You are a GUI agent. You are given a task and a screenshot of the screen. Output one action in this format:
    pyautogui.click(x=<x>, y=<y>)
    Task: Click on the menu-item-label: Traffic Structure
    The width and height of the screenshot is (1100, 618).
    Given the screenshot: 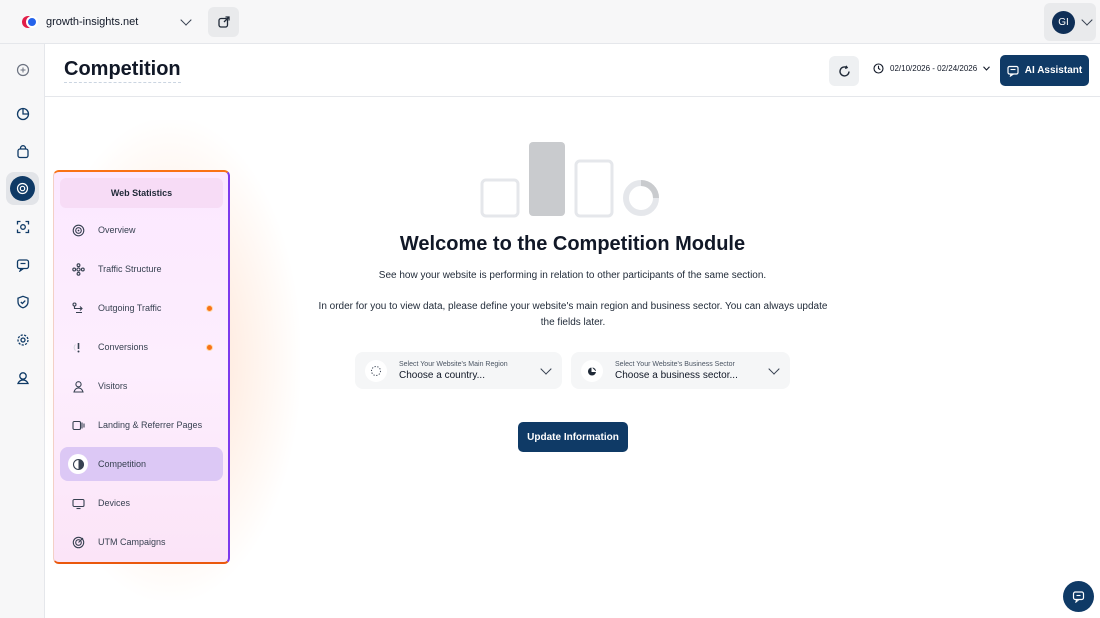 What is the action you would take?
    pyautogui.click(x=130, y=269)
    